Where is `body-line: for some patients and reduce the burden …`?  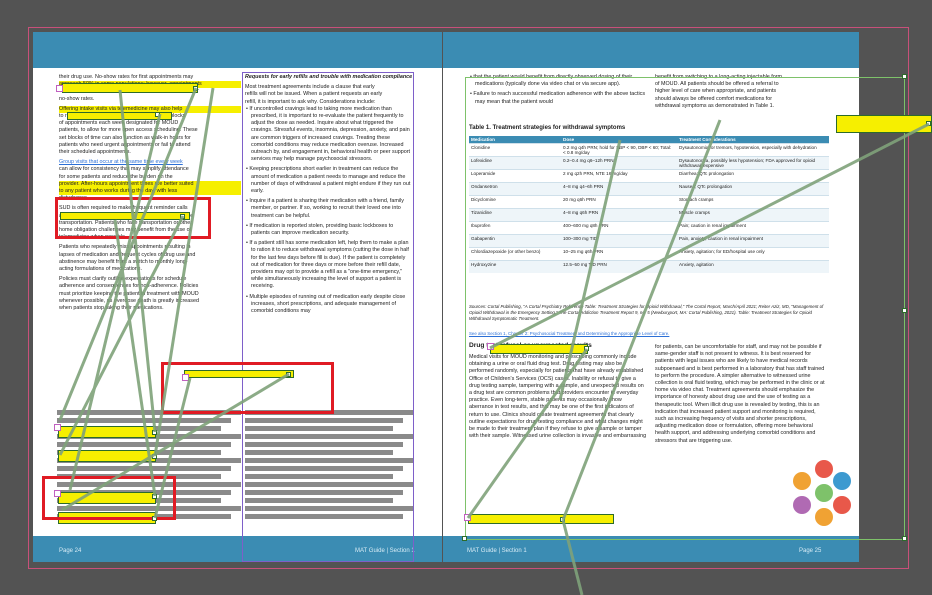 body-line: for some patients and reduce the burden … is located at coordinates (116, 176).